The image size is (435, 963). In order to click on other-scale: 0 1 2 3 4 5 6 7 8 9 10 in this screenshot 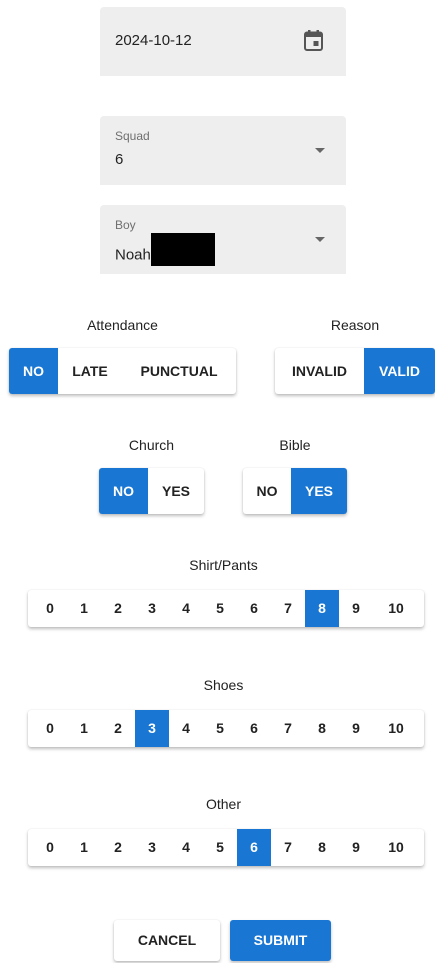, I will do `click(226, 847)`.